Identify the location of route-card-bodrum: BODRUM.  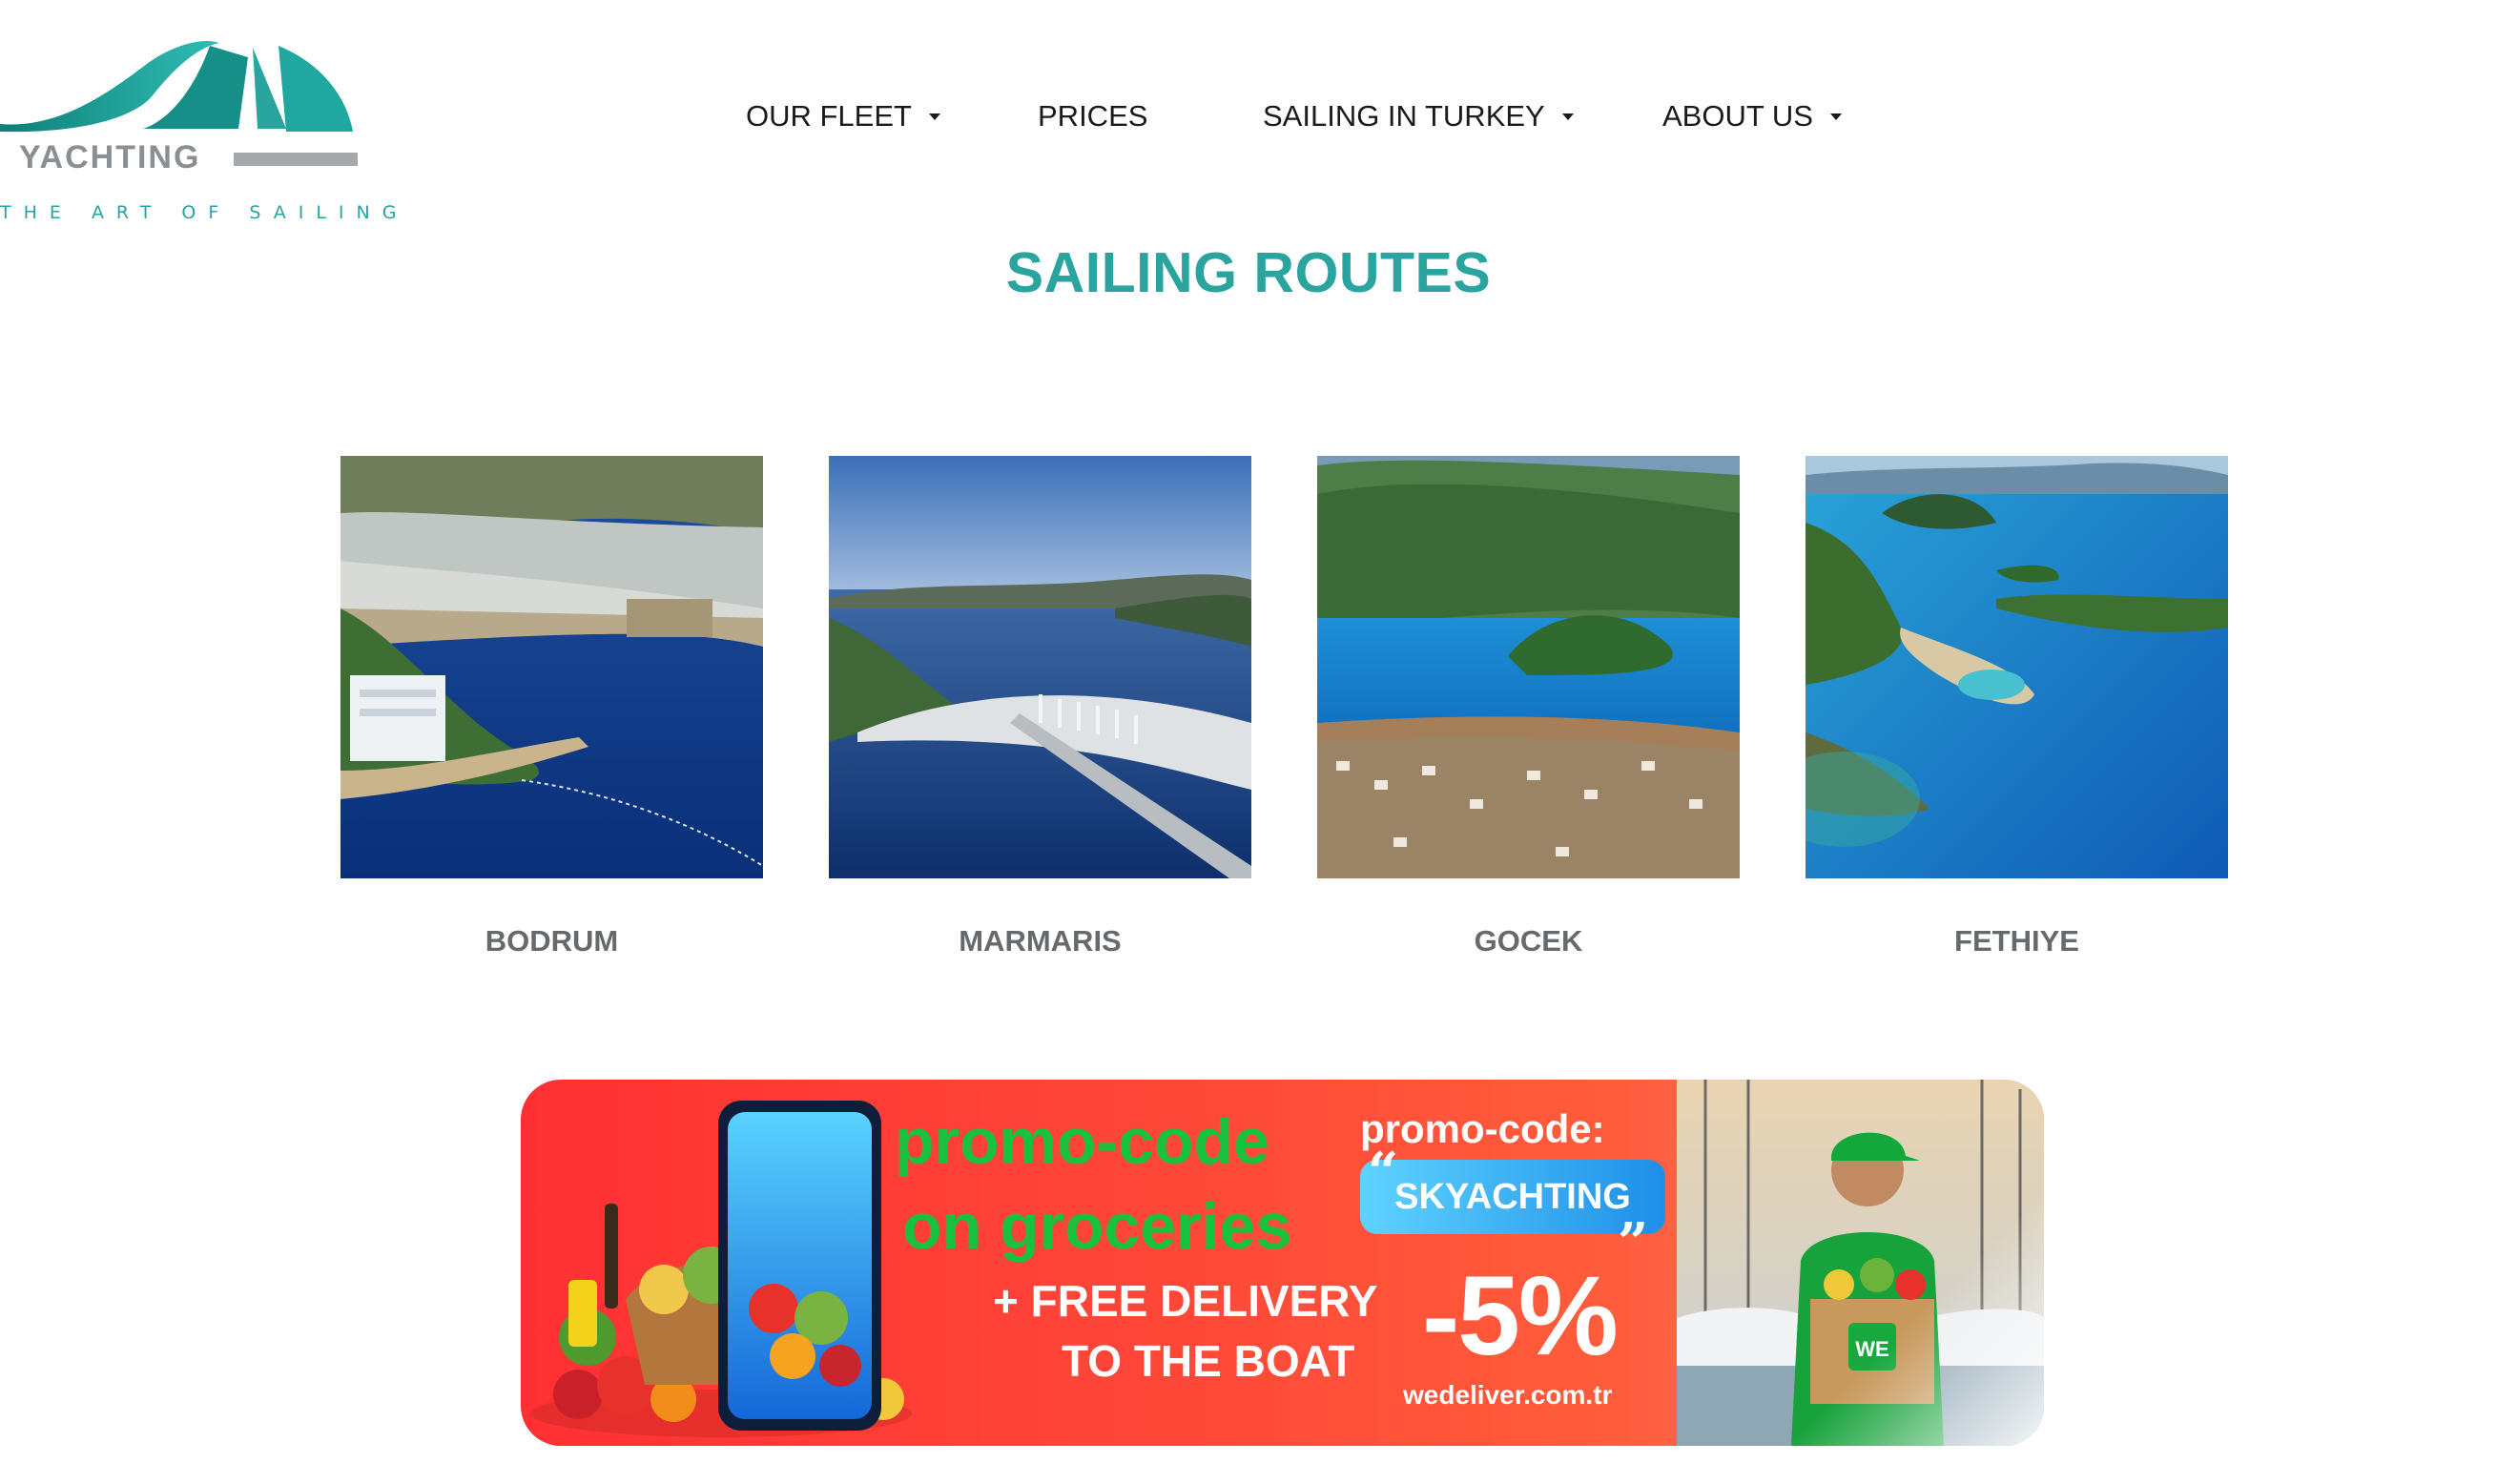
(551, 707).